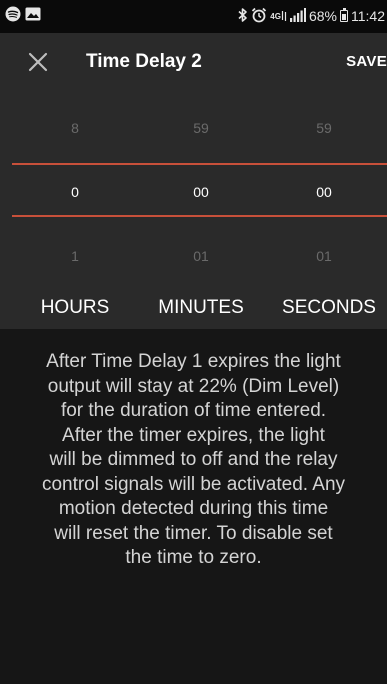  I want to click on seconds-above-value: 59, so click(324, 128).